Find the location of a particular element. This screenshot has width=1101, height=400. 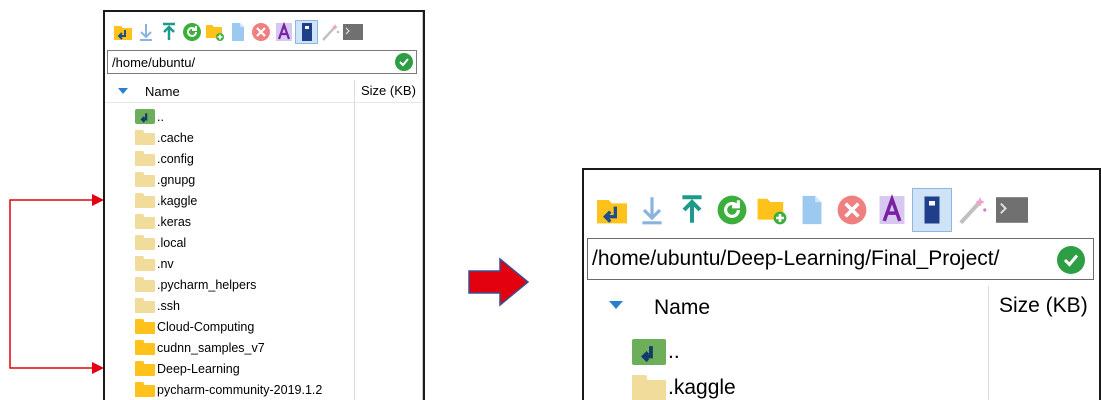

list-item: Cloud-Computing is located at coordinates (194, 326).